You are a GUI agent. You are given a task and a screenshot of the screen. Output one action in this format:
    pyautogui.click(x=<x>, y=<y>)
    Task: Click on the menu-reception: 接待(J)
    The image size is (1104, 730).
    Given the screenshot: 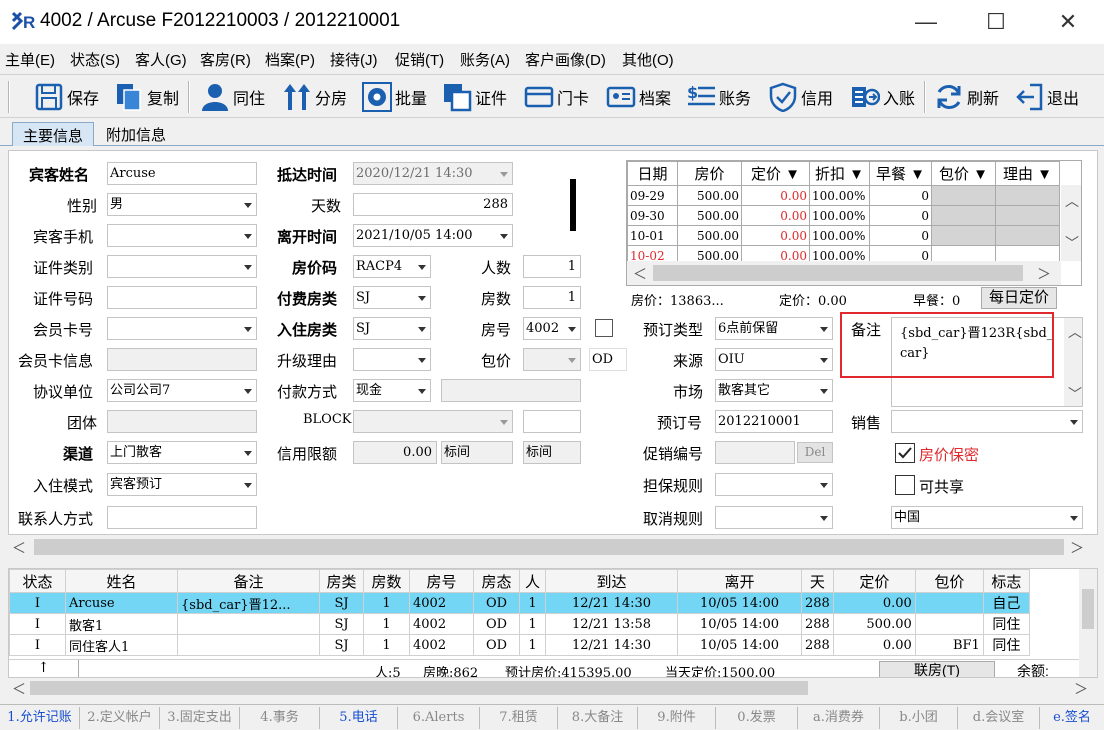 What is the action you would take?
    pyautogui.click(x=354, y=59)
    